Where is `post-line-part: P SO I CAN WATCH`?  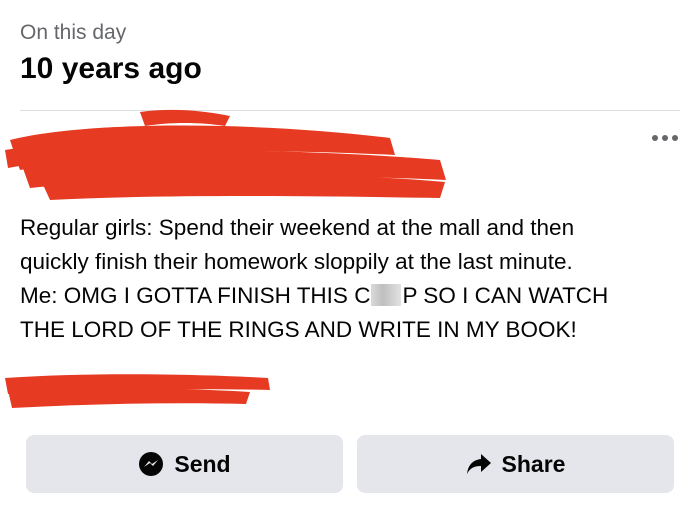
post-line-part: P SO I CAN WATCH is located at coordinates (505, 295).